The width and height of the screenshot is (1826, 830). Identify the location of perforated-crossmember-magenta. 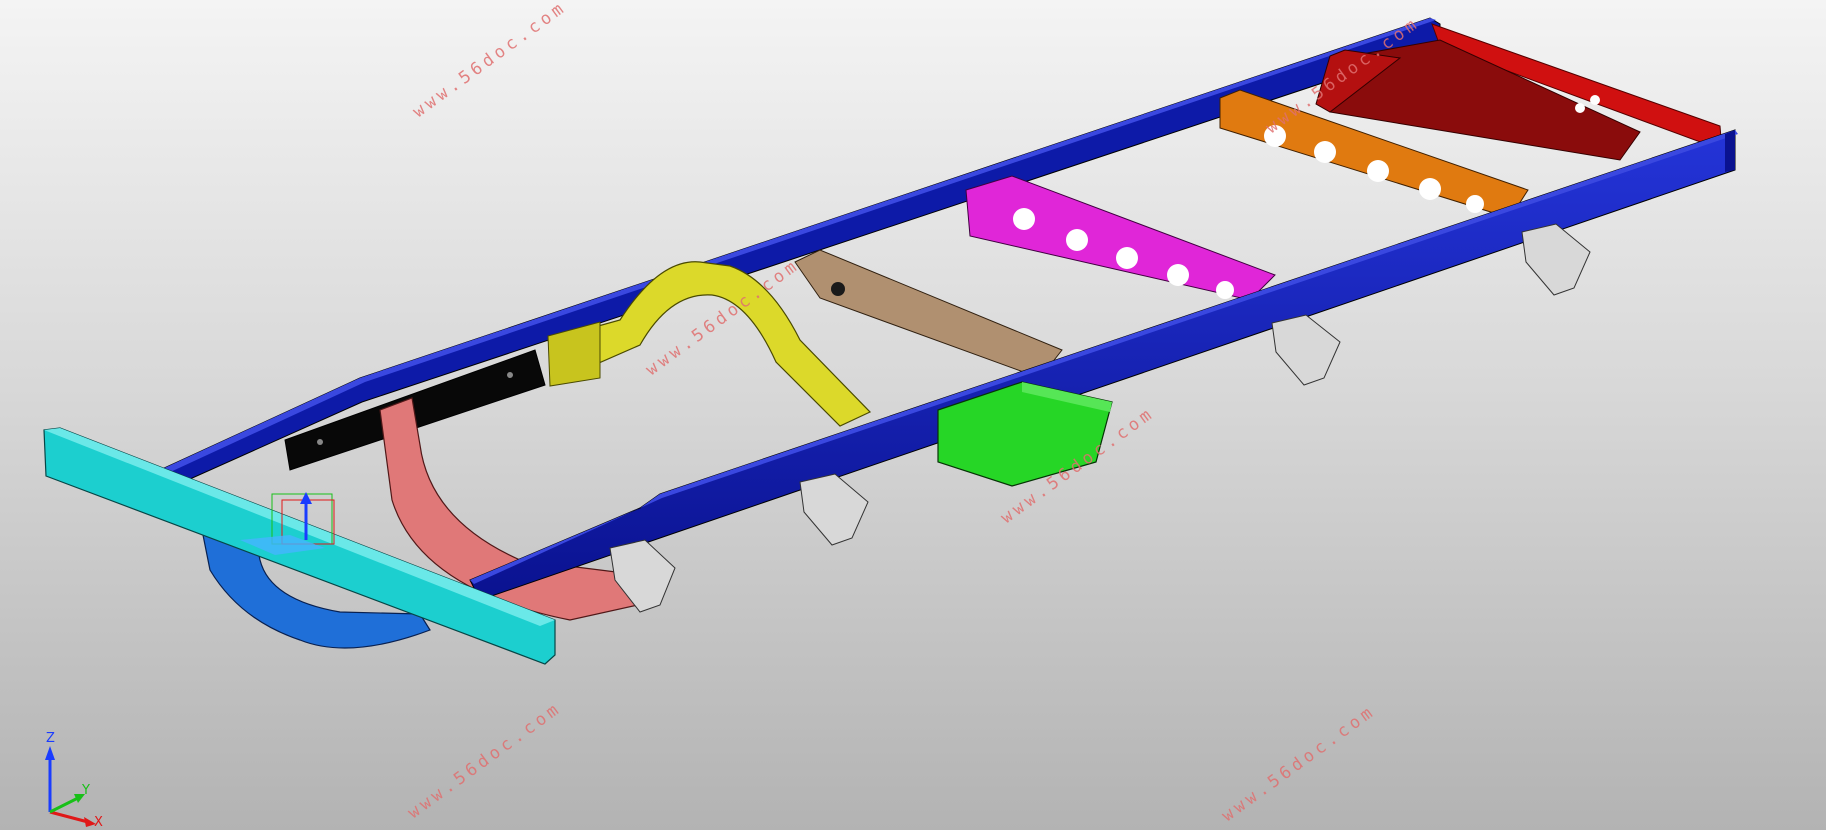
(1120, 238).